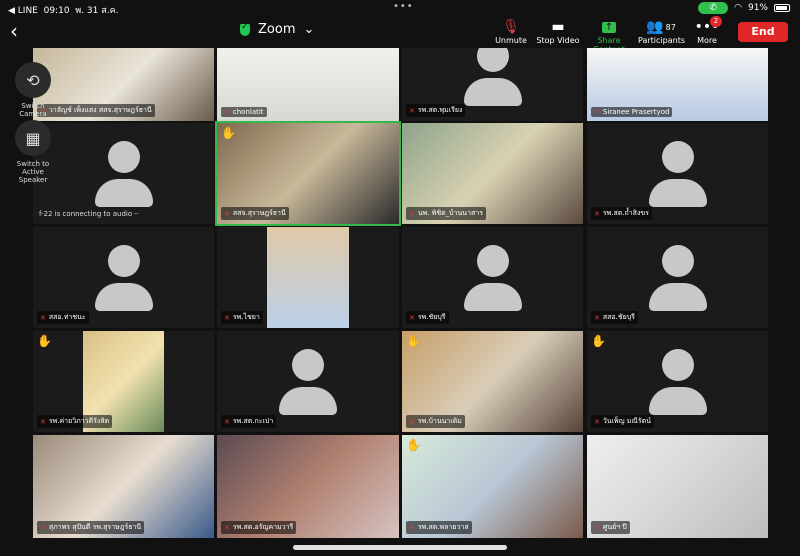  Describe the element at coordinates (716, 21) in the screenshot. I see `more-badge: 2` at that location.